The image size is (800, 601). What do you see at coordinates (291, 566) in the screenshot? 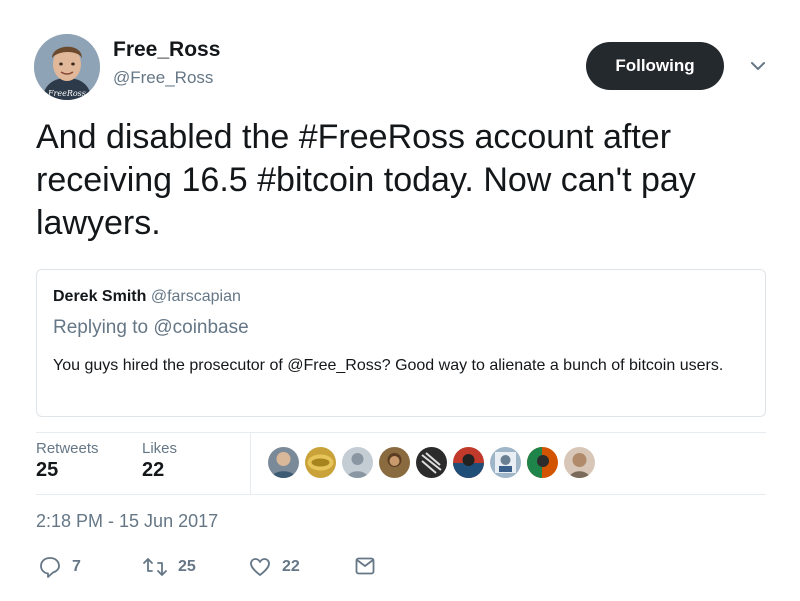
I see `like-count: 22` at bounding box center [291, 566].